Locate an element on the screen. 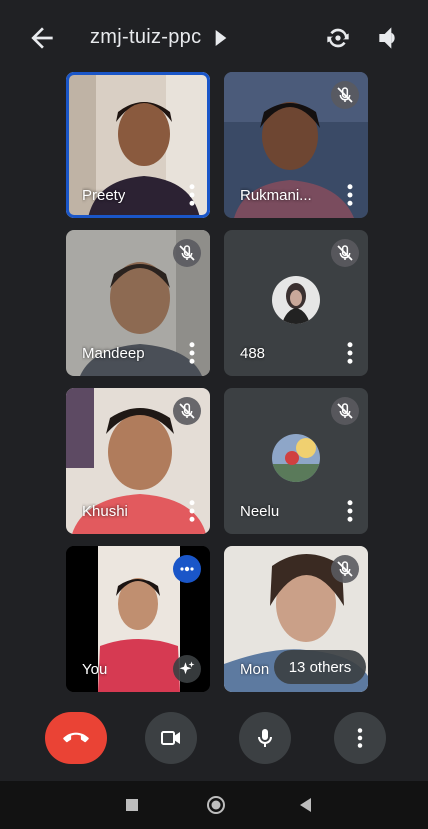 The height and width of the screenshot is (829, 428). speaking-indicator is located at coordinates (187, 569).